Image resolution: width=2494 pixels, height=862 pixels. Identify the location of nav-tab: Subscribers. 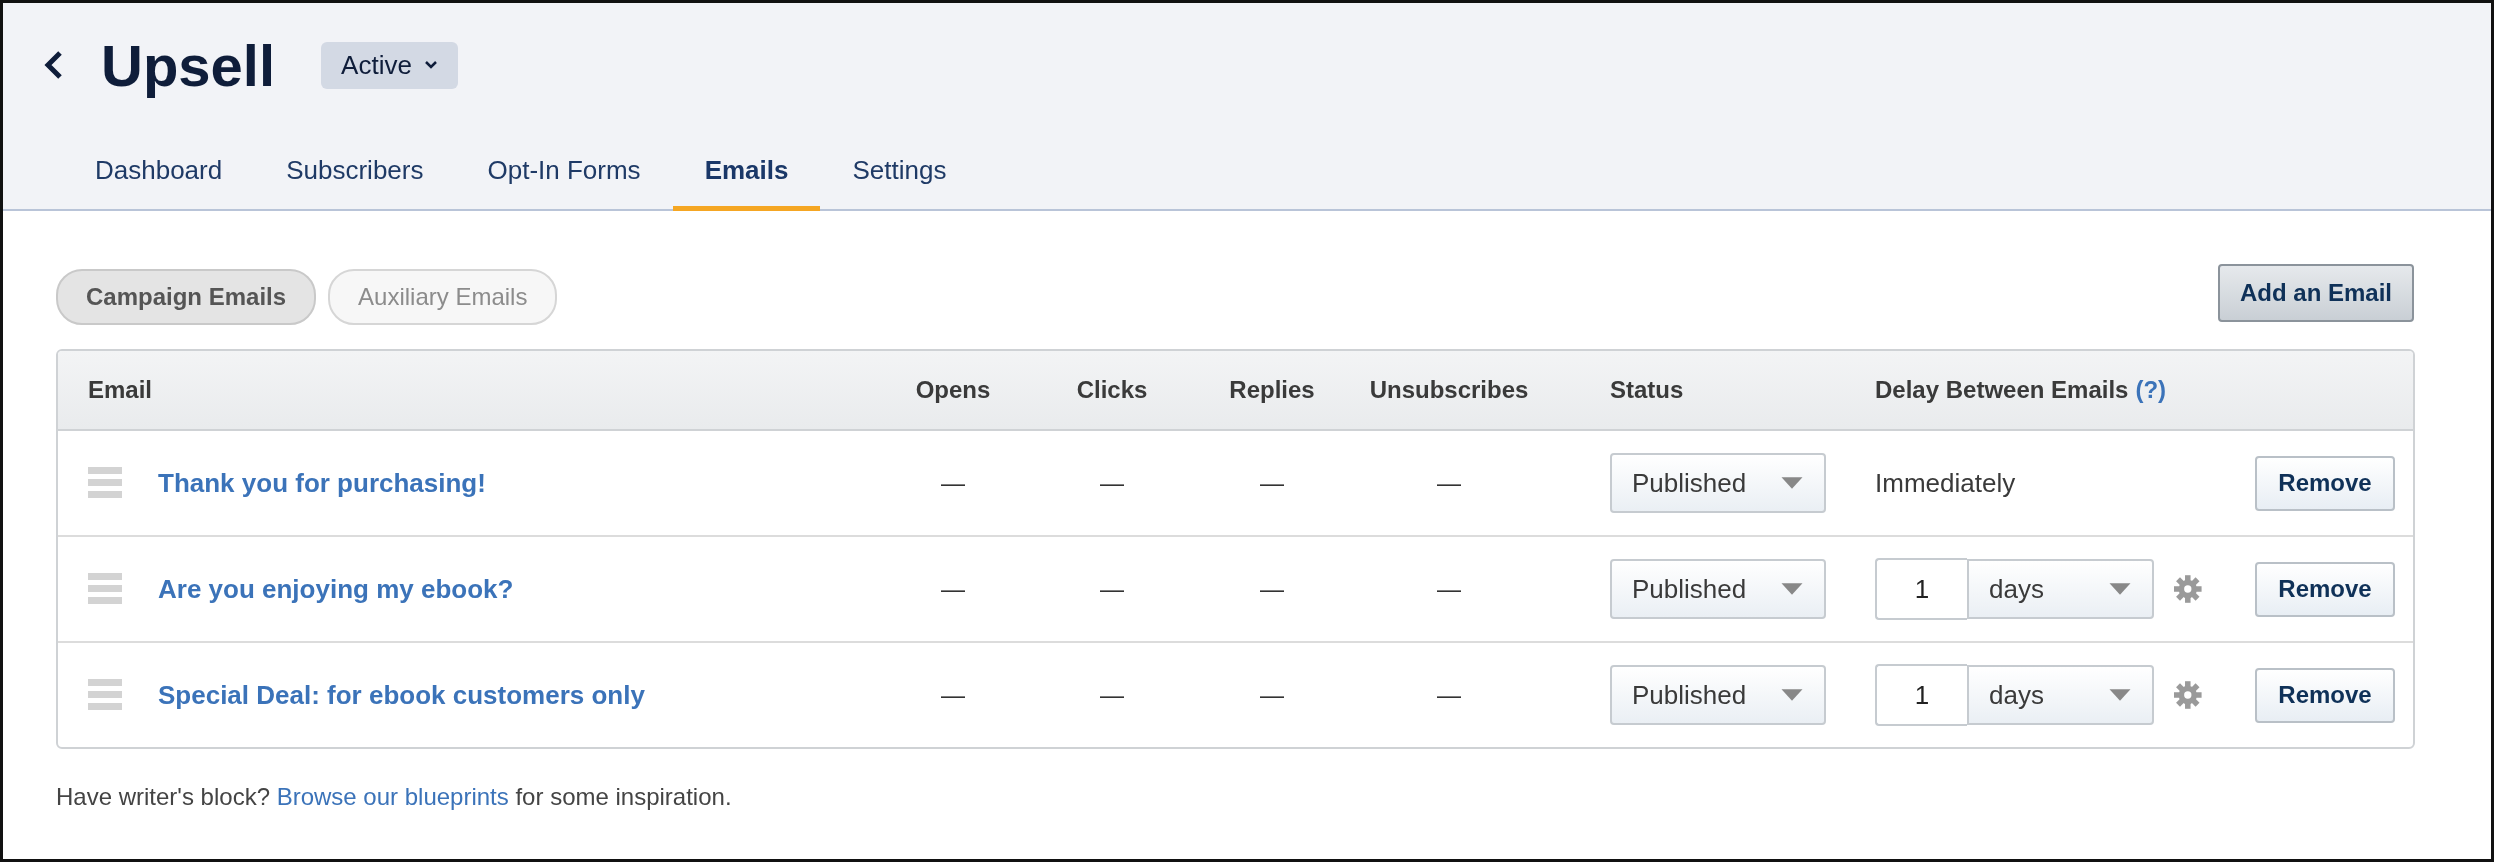
(355, 178).